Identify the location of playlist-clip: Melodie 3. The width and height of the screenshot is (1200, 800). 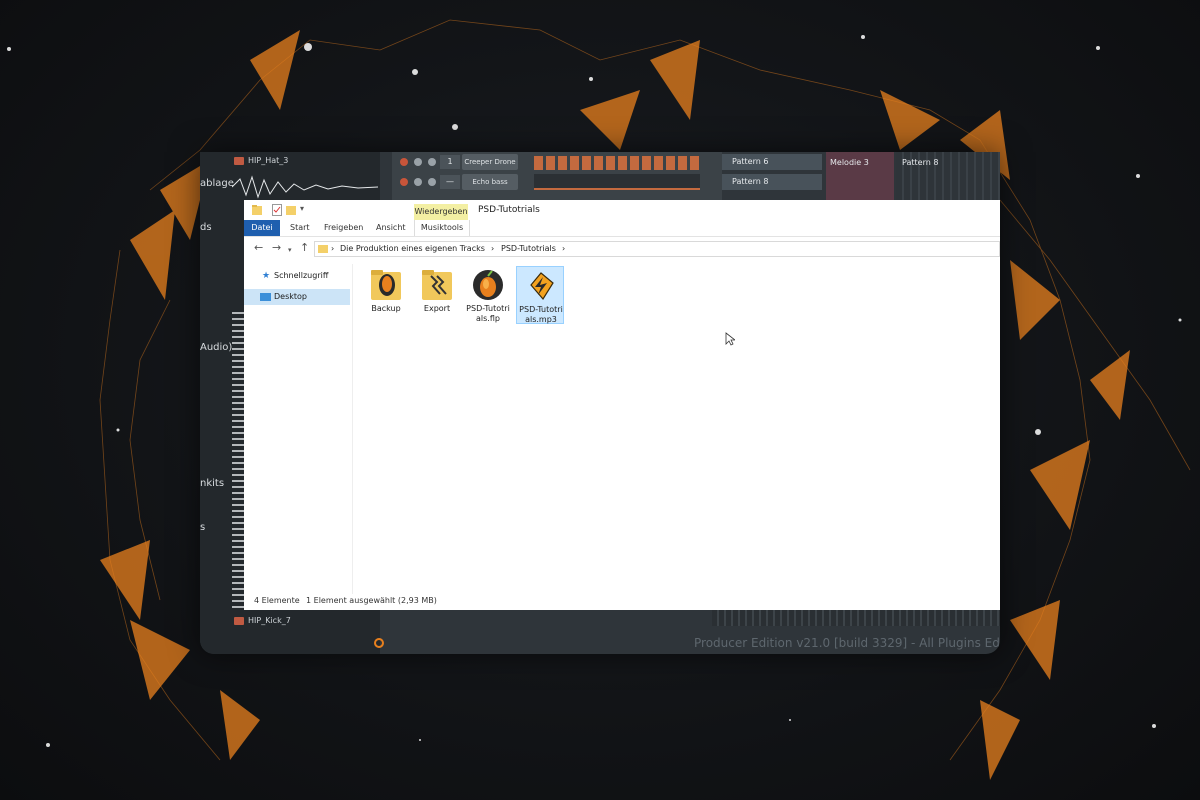
(860, 178).